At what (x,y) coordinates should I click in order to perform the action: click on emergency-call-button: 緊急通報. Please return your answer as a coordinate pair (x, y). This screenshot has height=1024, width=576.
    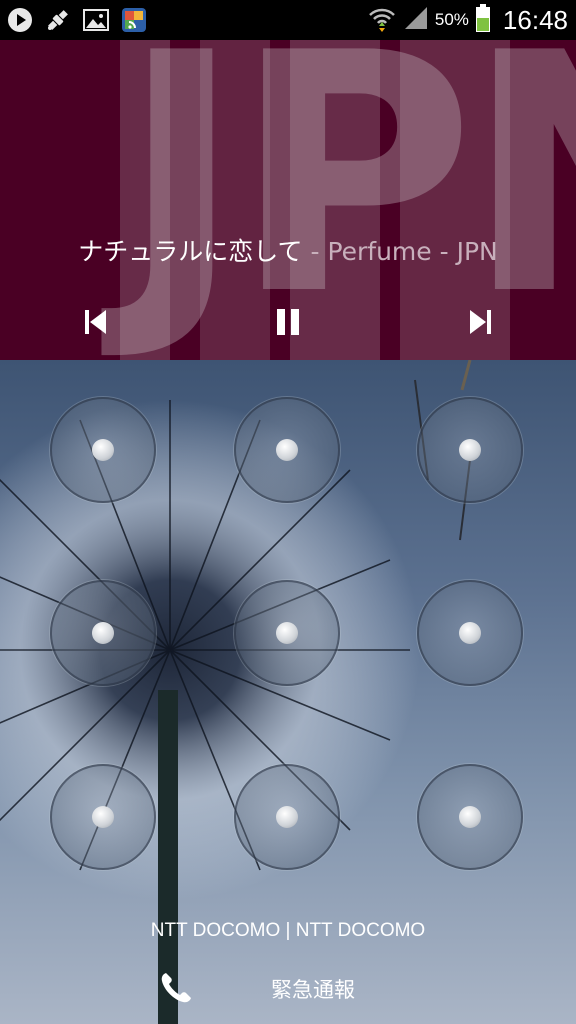
    Looking at the image, I should click on (288, 988).